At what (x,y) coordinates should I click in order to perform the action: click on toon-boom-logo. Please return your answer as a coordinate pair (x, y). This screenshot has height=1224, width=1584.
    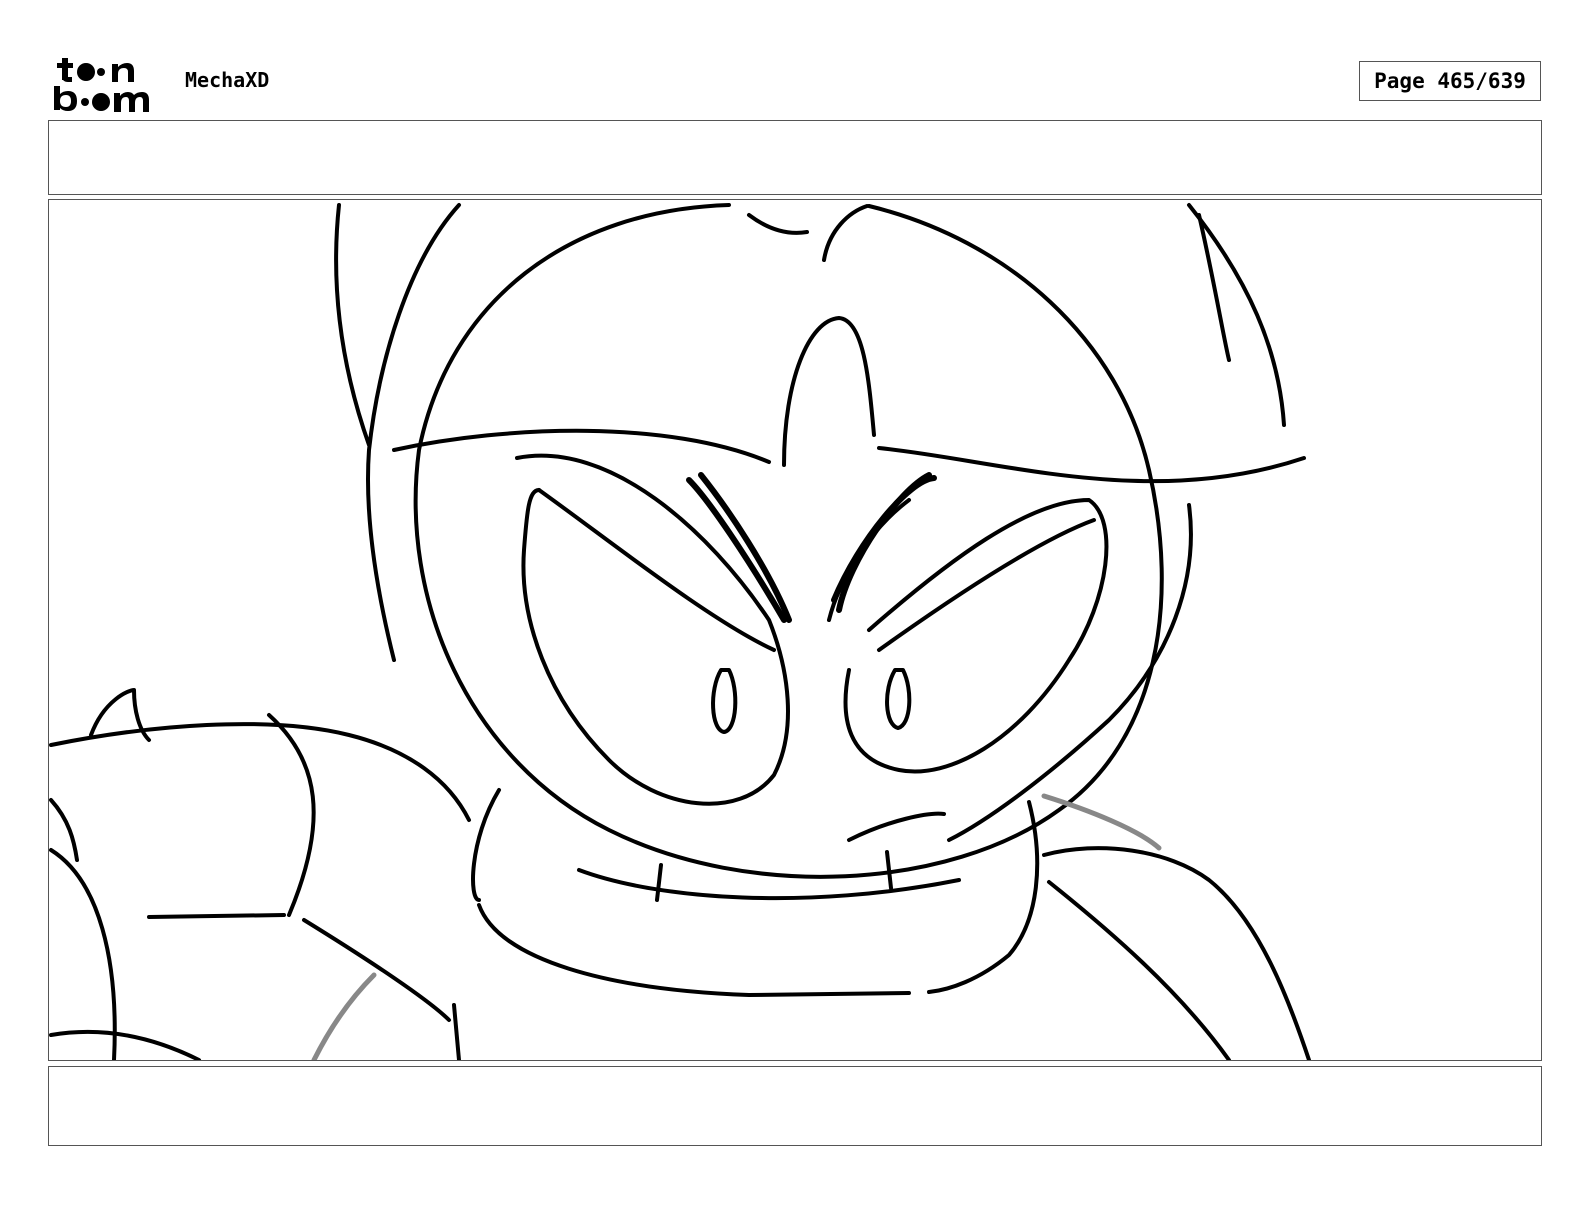
    Looking at the image, I should click on (108, 82).